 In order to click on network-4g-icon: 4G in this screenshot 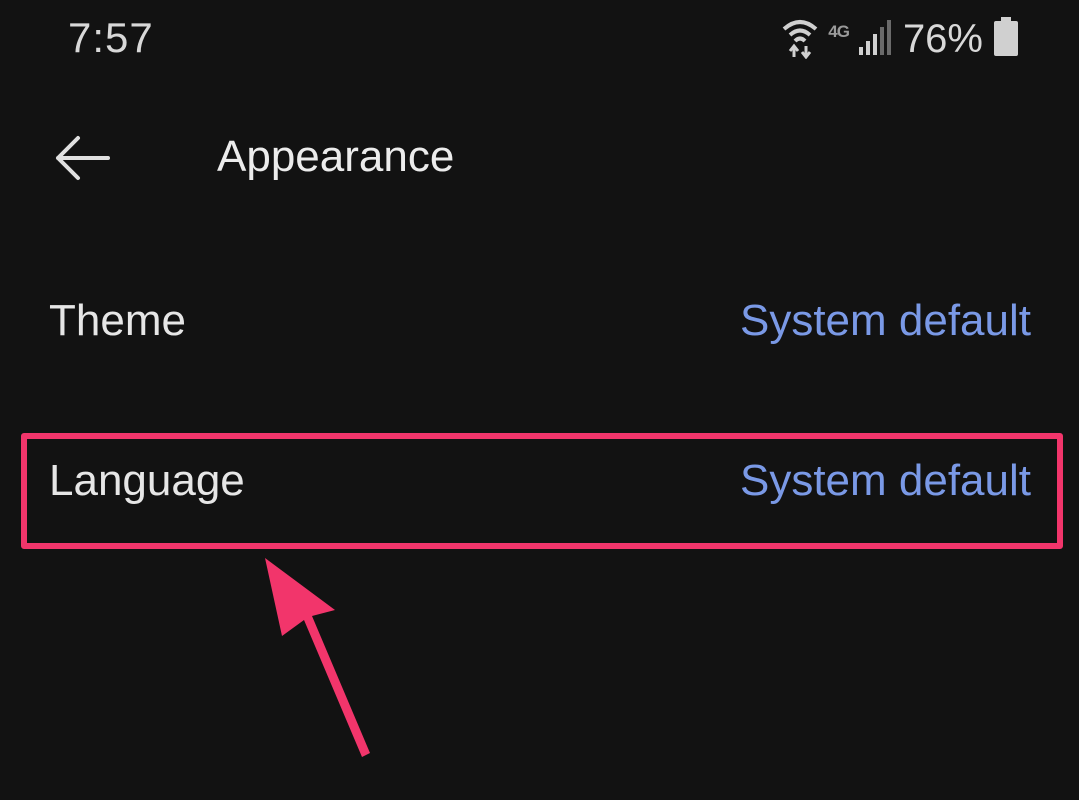, I will do `click(839, 31)`.